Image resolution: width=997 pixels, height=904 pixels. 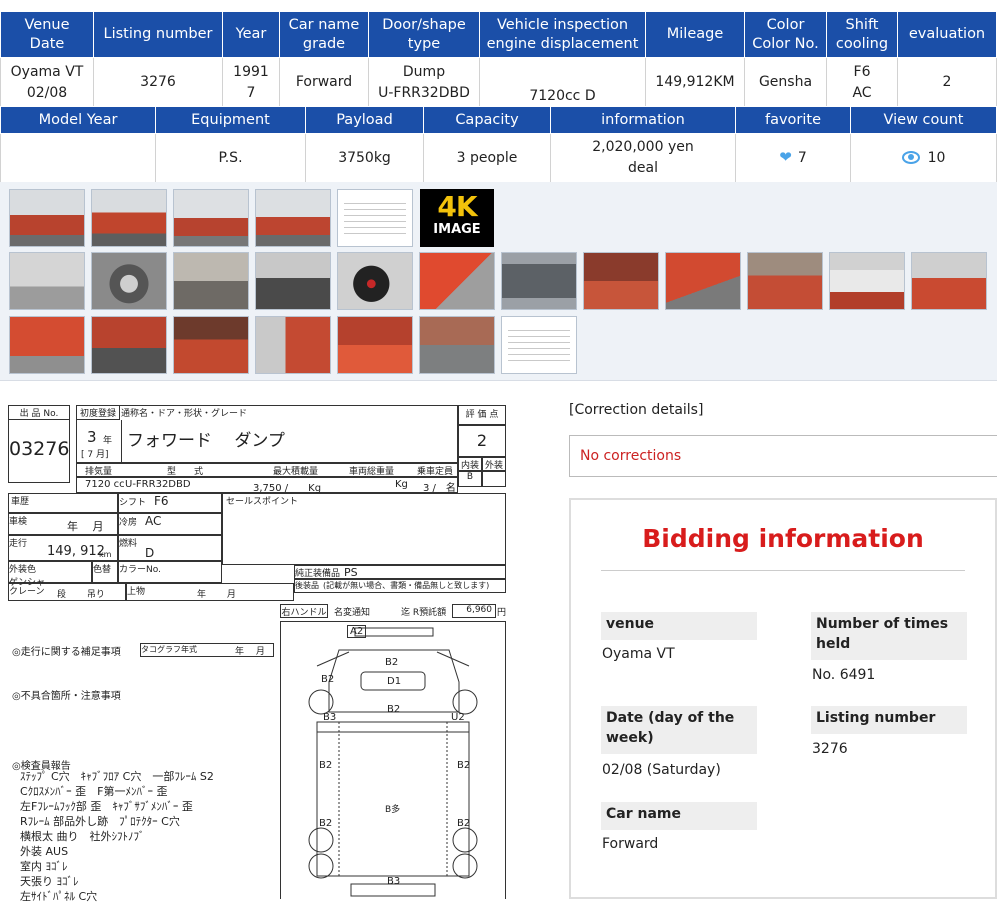 I want to click on year-2: 7, so click(x=251, y=92).